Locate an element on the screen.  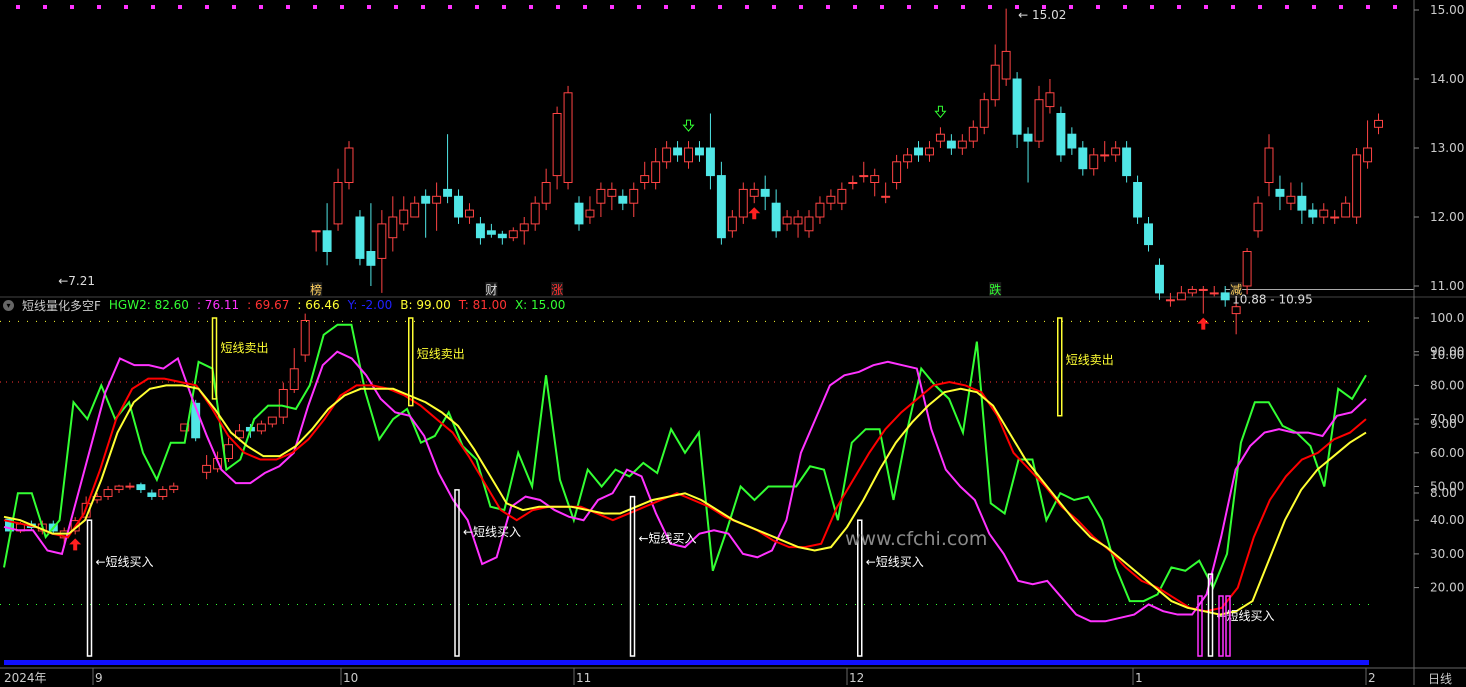
collapse-icon: ▾ is located at coordinates (8, 305).